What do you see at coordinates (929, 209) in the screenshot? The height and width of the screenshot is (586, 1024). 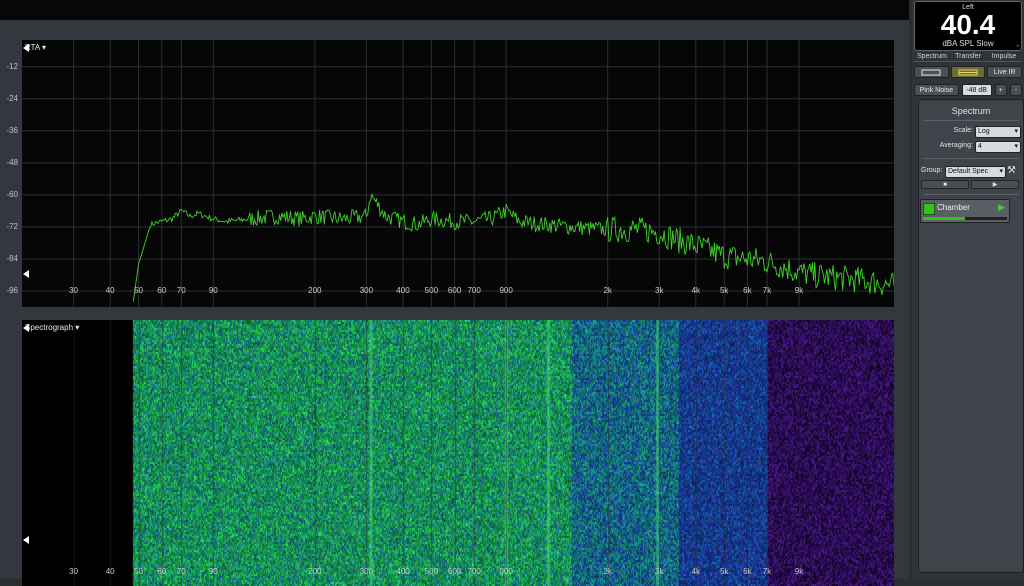 I see `measurement-color-swatch` at bounding box center [929, 209].